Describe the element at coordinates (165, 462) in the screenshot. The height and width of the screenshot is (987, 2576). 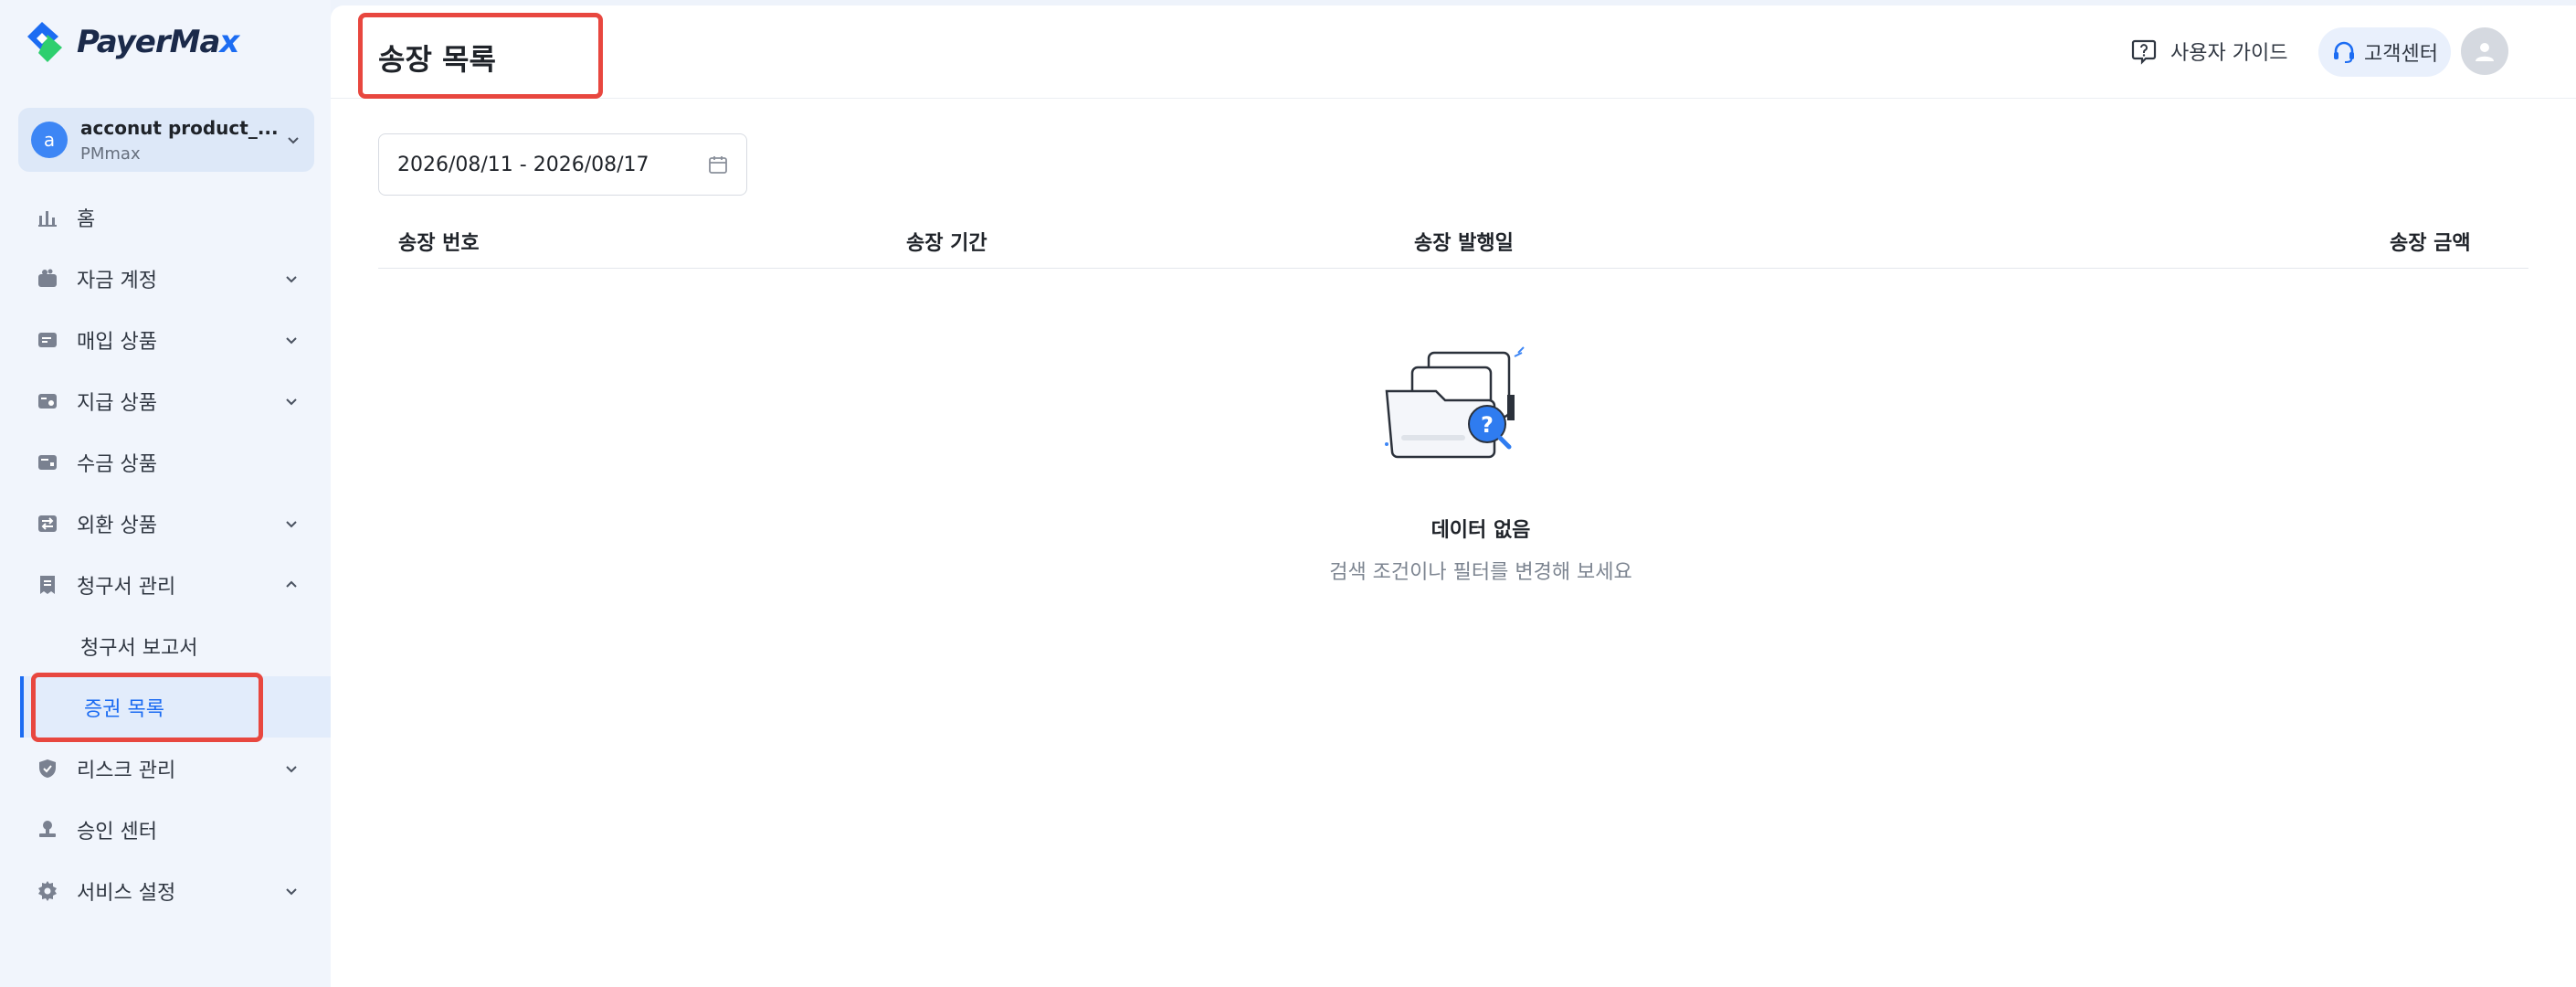
I see `sidebar-item-collection: 수금 상품` at that location.